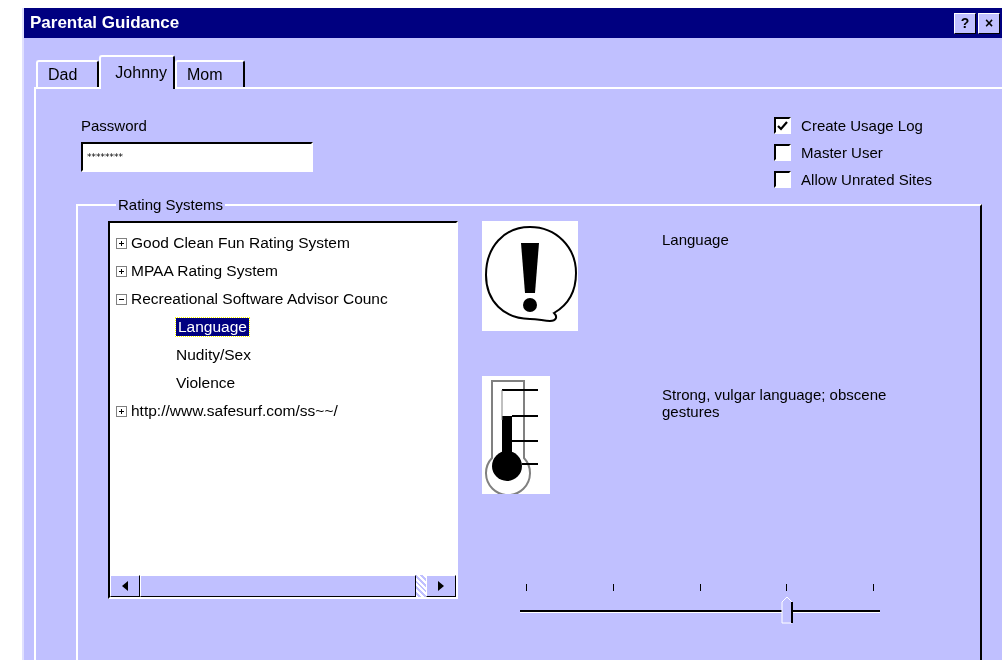 Image resolution: width=1007 pixels, height=660 pixels. I want to click on tab: Mom, so click(209, 74).